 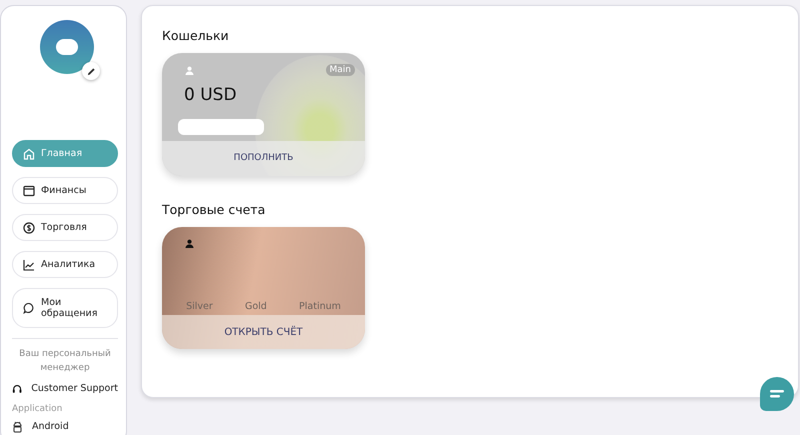 What do you see at coordinates (255, 306) in the screenshot?
I see `tier-label: Gold` at bounding box center [255, 306].